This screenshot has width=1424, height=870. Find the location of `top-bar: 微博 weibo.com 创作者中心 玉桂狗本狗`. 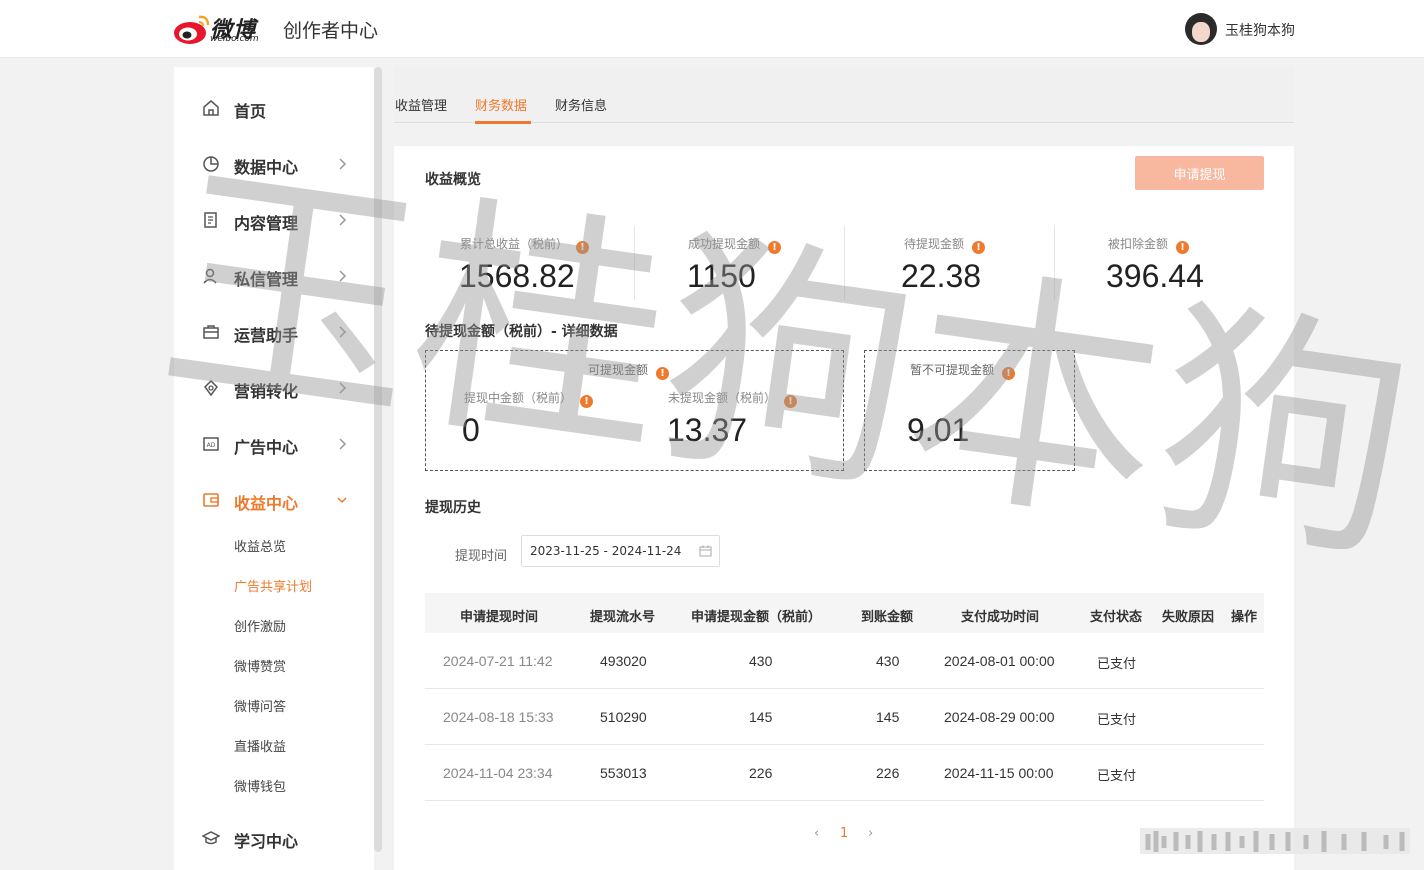

top-bar: 微博 weibo.com 创作者中心 玉桂狗本狗 is located at coordinates (712, 29).